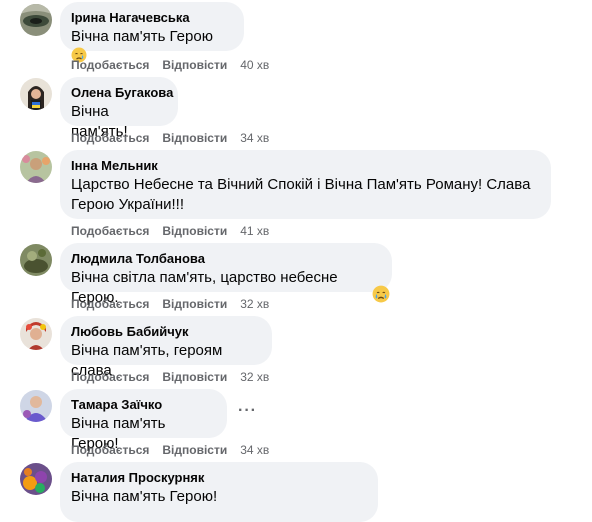 The height and width of the screenshot is (522, 592). I want to click on comment-text-content: Вічна пам'ять Герою, so click(142, 36).